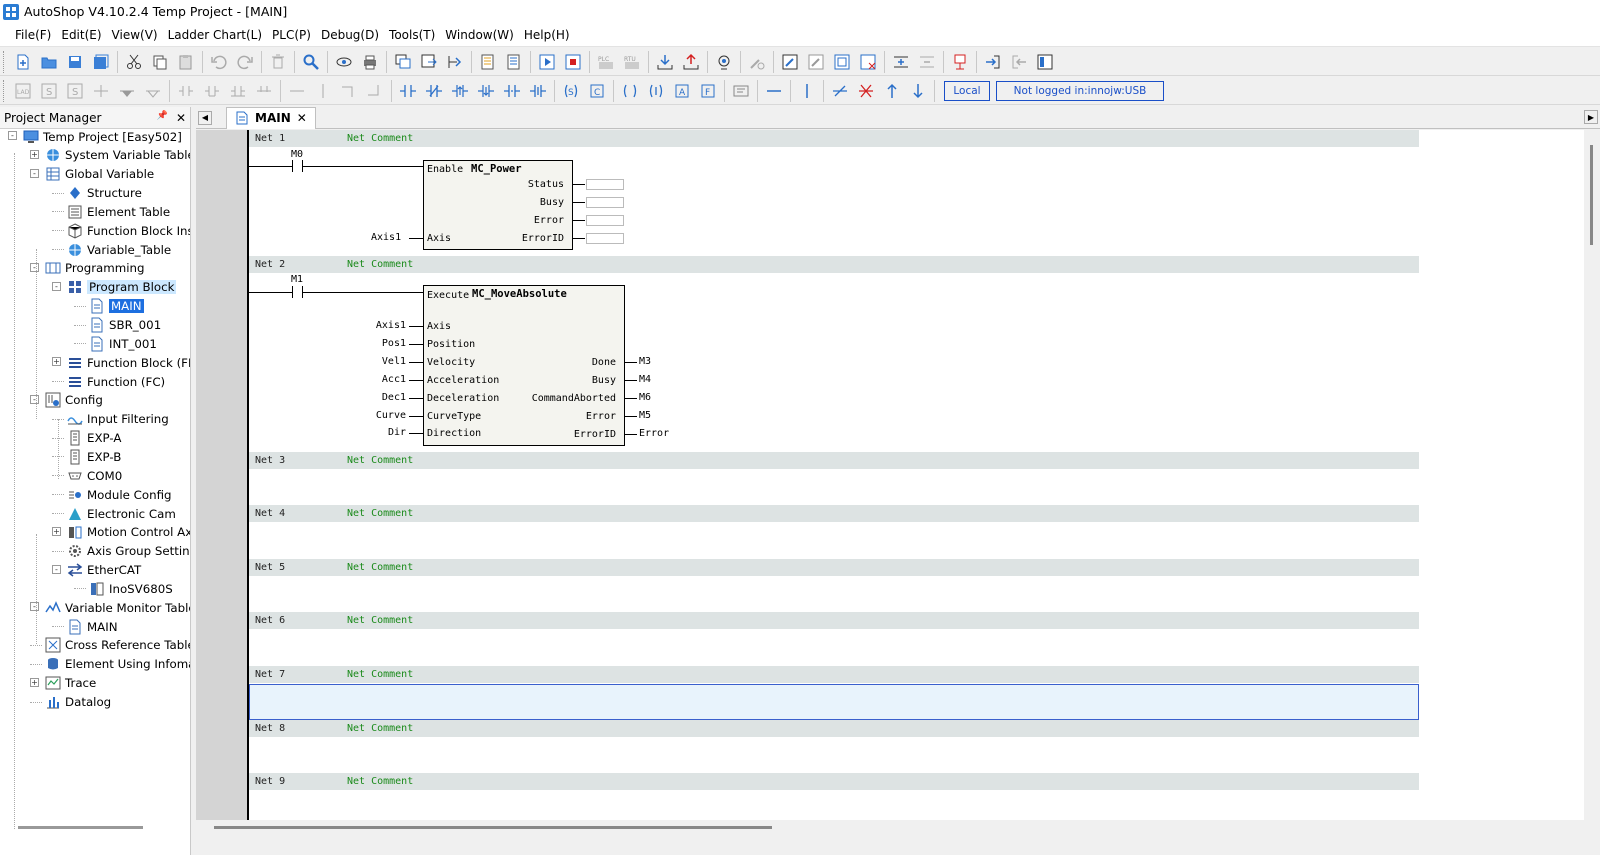 The height and width of the screenshot is (855, 1600). I want to click on menu-edit: Edit(E), so click(81, 35).